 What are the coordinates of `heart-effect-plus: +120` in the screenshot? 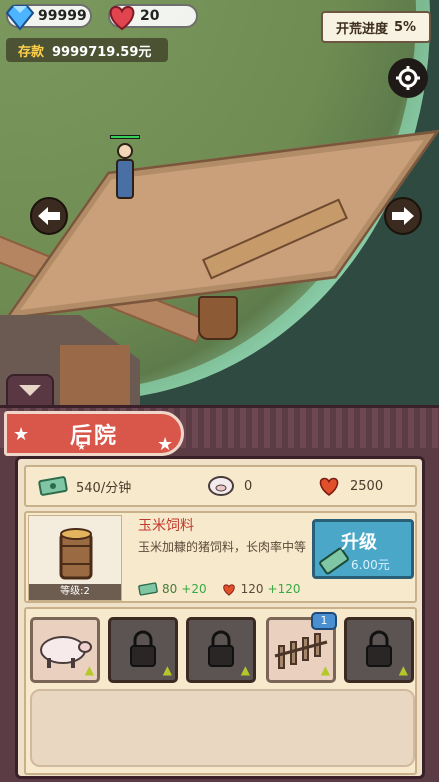 It's located at (284, 589).